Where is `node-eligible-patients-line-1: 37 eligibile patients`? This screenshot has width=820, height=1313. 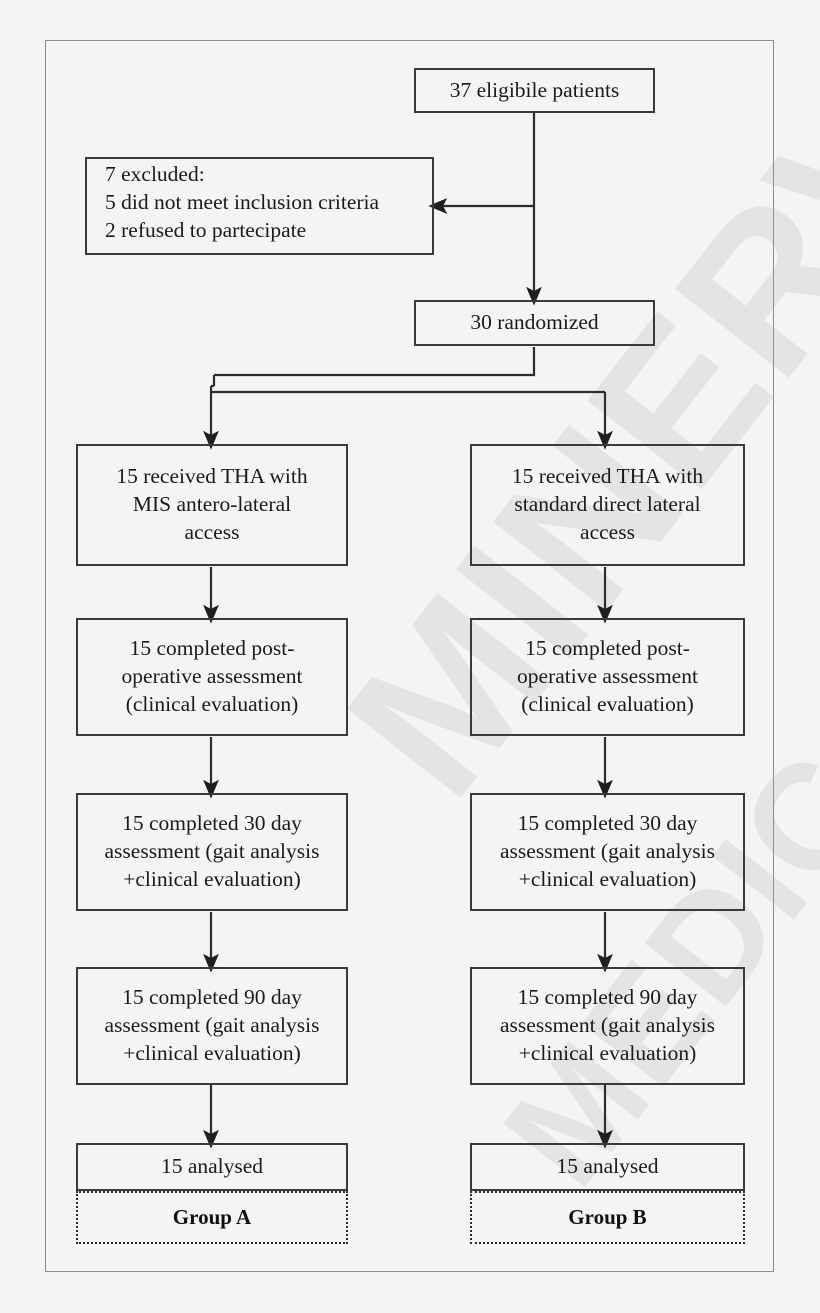
node-eligible-patients-line-1: 37 eligibile patients is located at coordinates (534, 89).